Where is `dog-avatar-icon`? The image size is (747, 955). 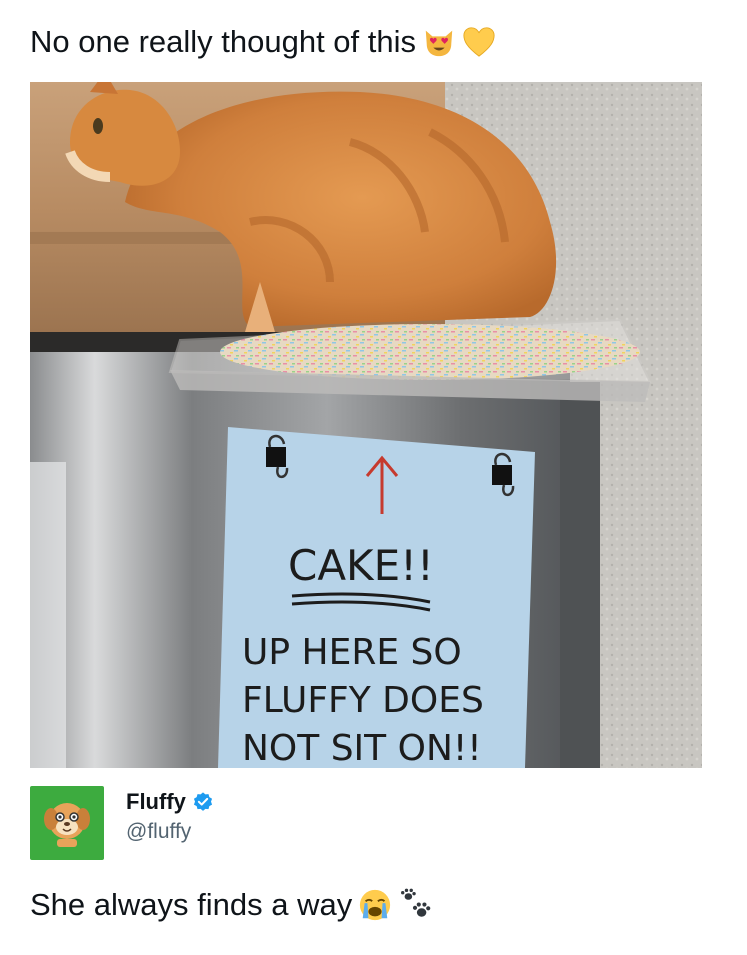
dog-avatar-icon is located at coordinates (67, 825).